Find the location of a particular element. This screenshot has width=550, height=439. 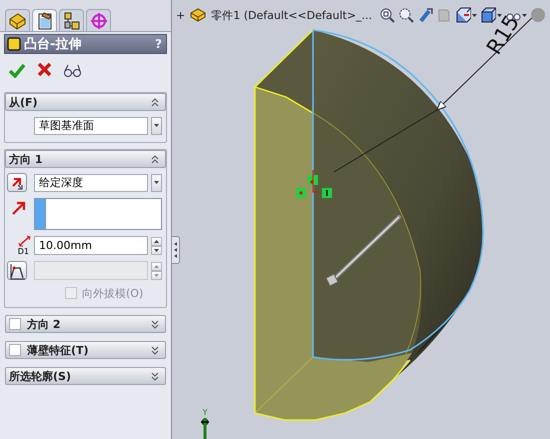

group-header: 方向 1 is located at coordinates (85, 159).